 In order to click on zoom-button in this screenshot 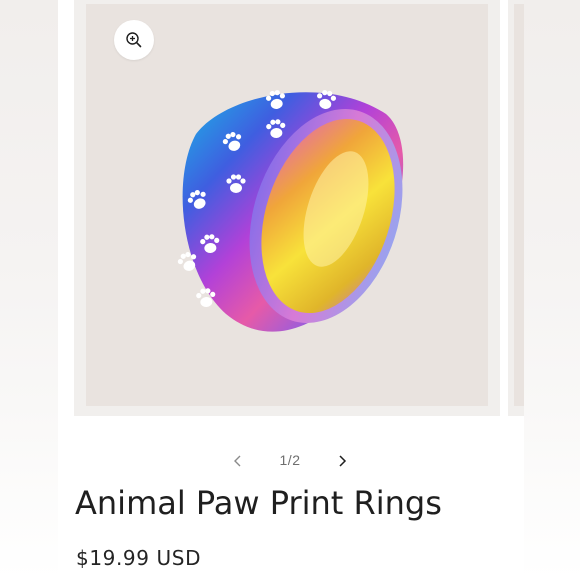, I will do `click(134, 40)`.